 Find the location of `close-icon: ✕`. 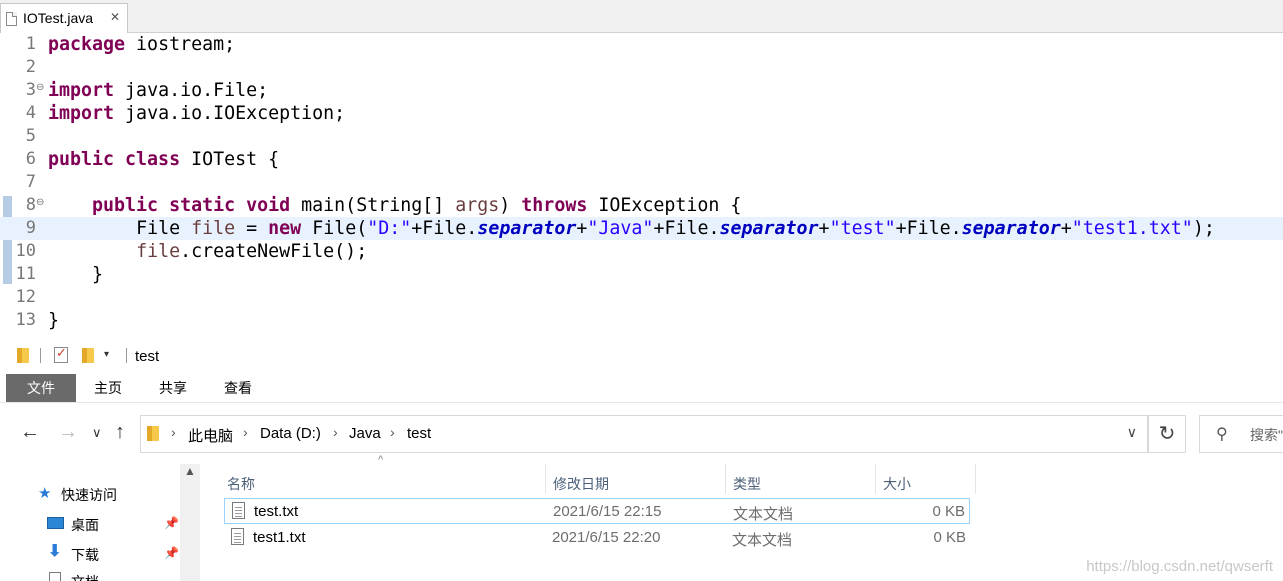

close-icon: ✕ is located at coordinates (115, 17).